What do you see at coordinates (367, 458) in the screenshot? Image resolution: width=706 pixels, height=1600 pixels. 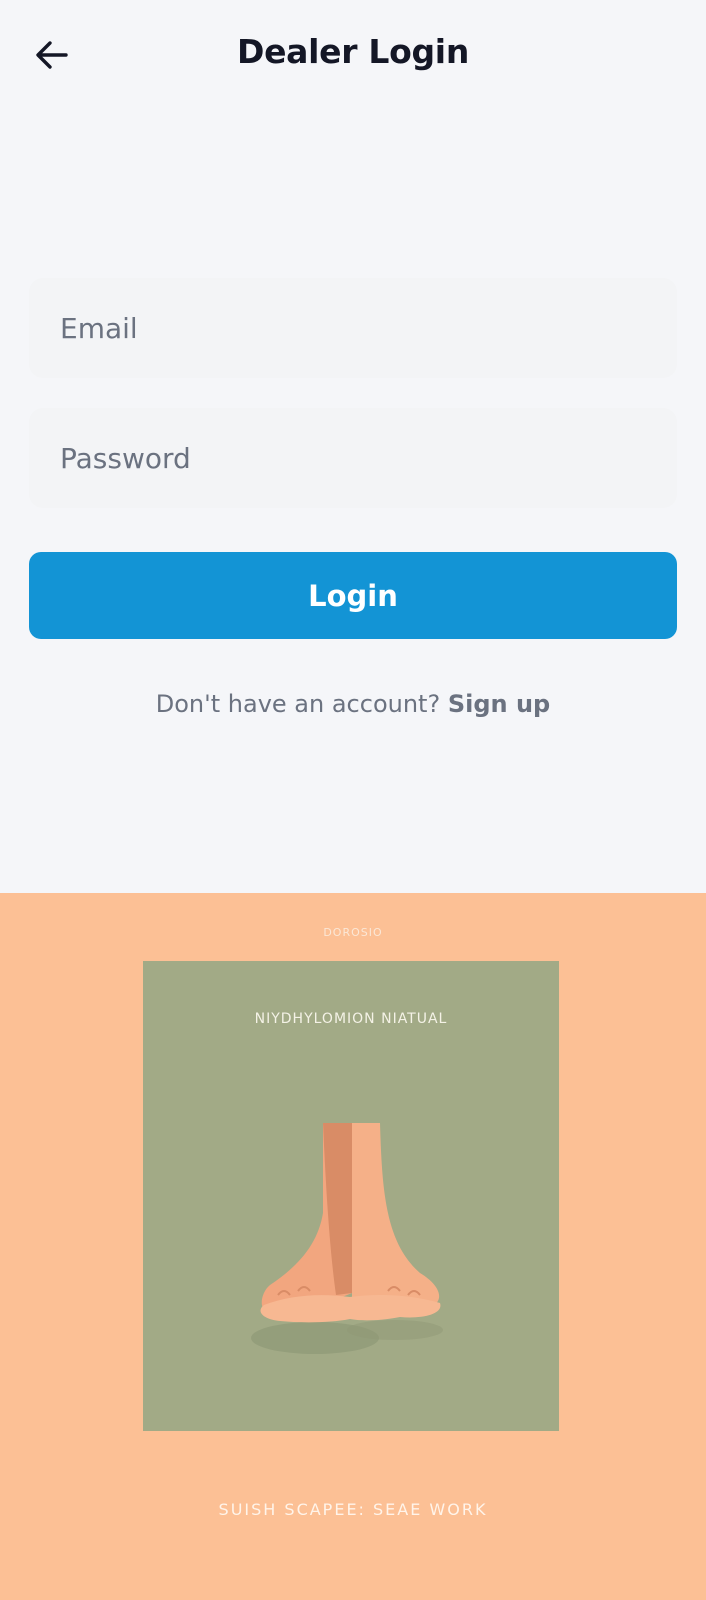 I see `password-input` at bounding box center [367, 458].